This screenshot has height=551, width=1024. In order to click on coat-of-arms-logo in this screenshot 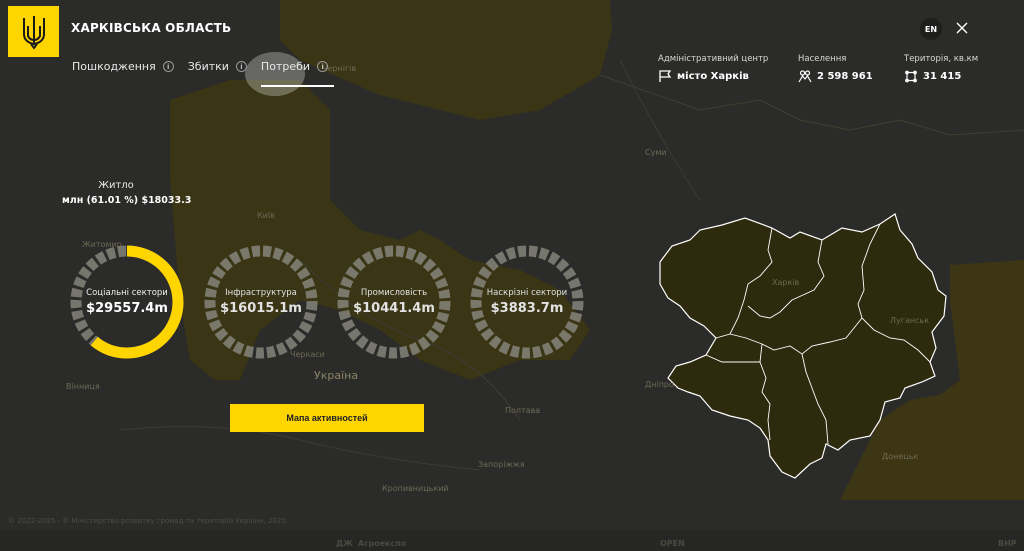, I will do `click(33, 31)`.